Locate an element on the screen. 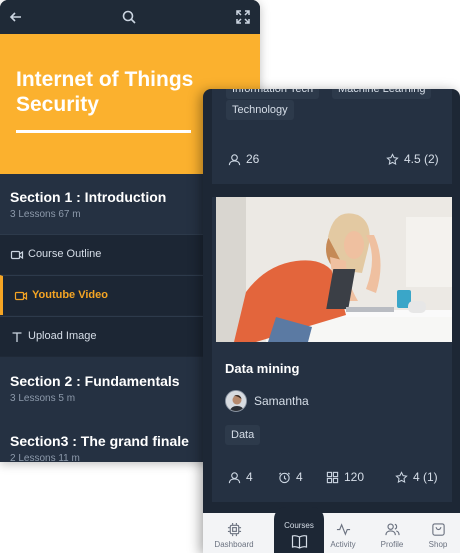 The height and width of the screenshot is (553, 460). tab-shop: Shop is located at coordinates (436, 535).